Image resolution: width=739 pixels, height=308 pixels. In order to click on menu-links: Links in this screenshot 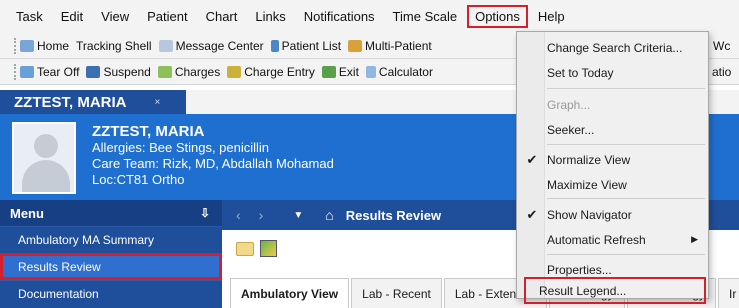, I will do `click(270, 16)`.